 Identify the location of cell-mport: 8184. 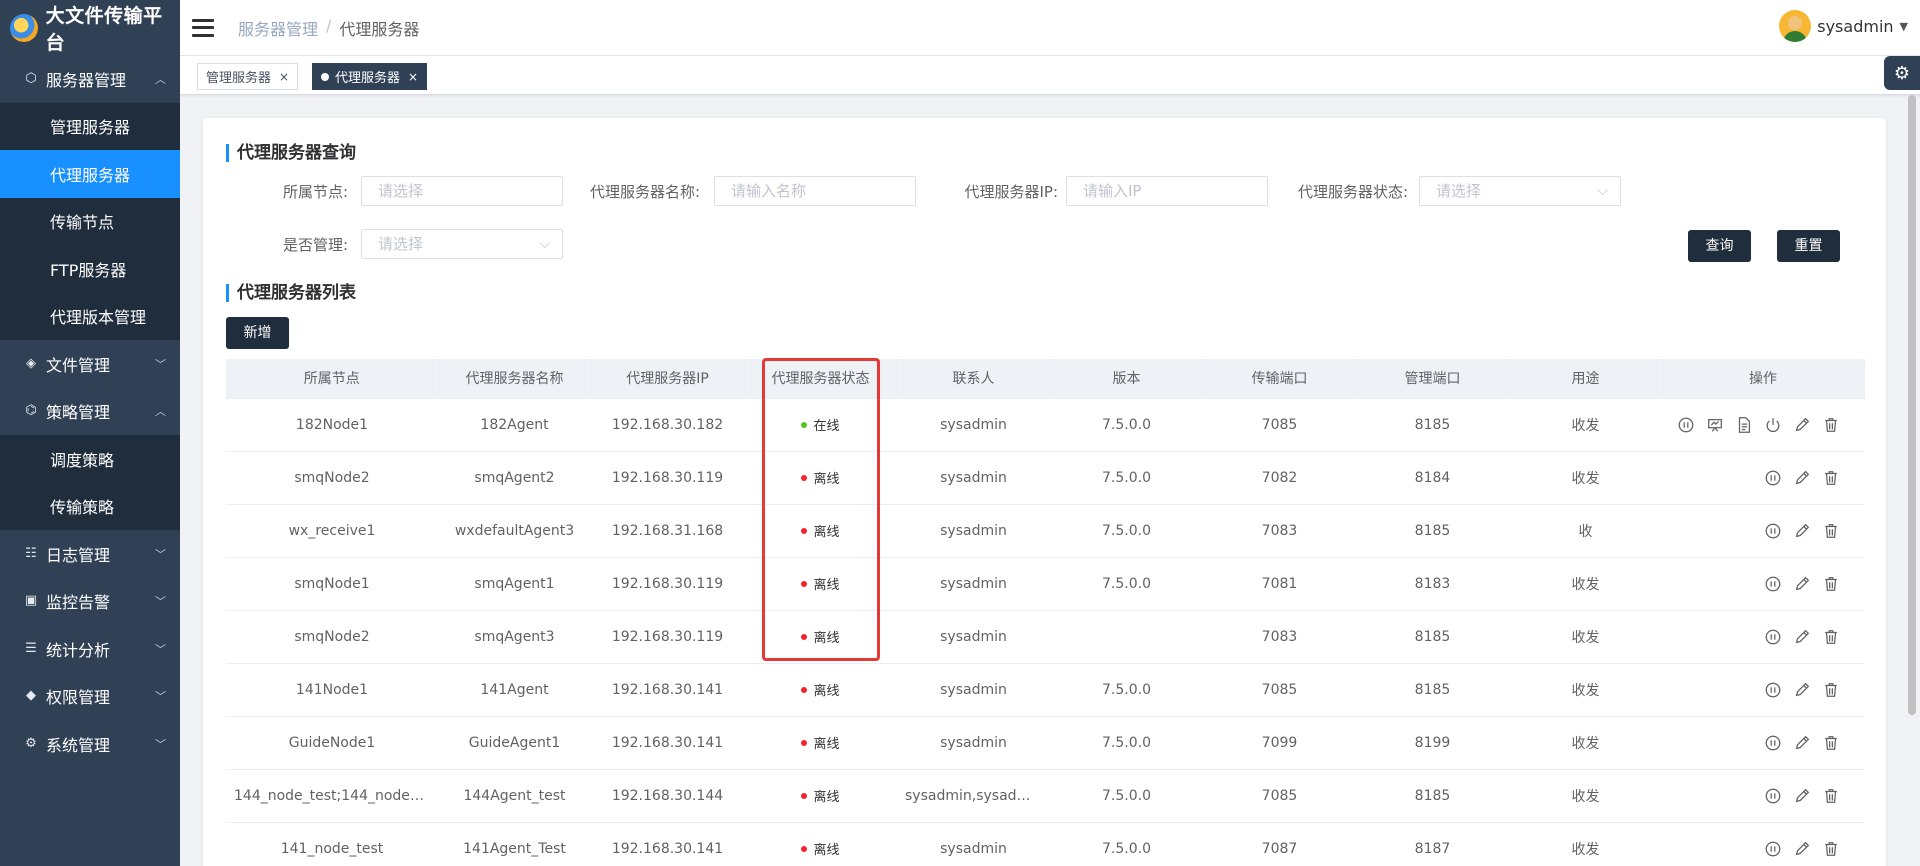
(1432, 478).